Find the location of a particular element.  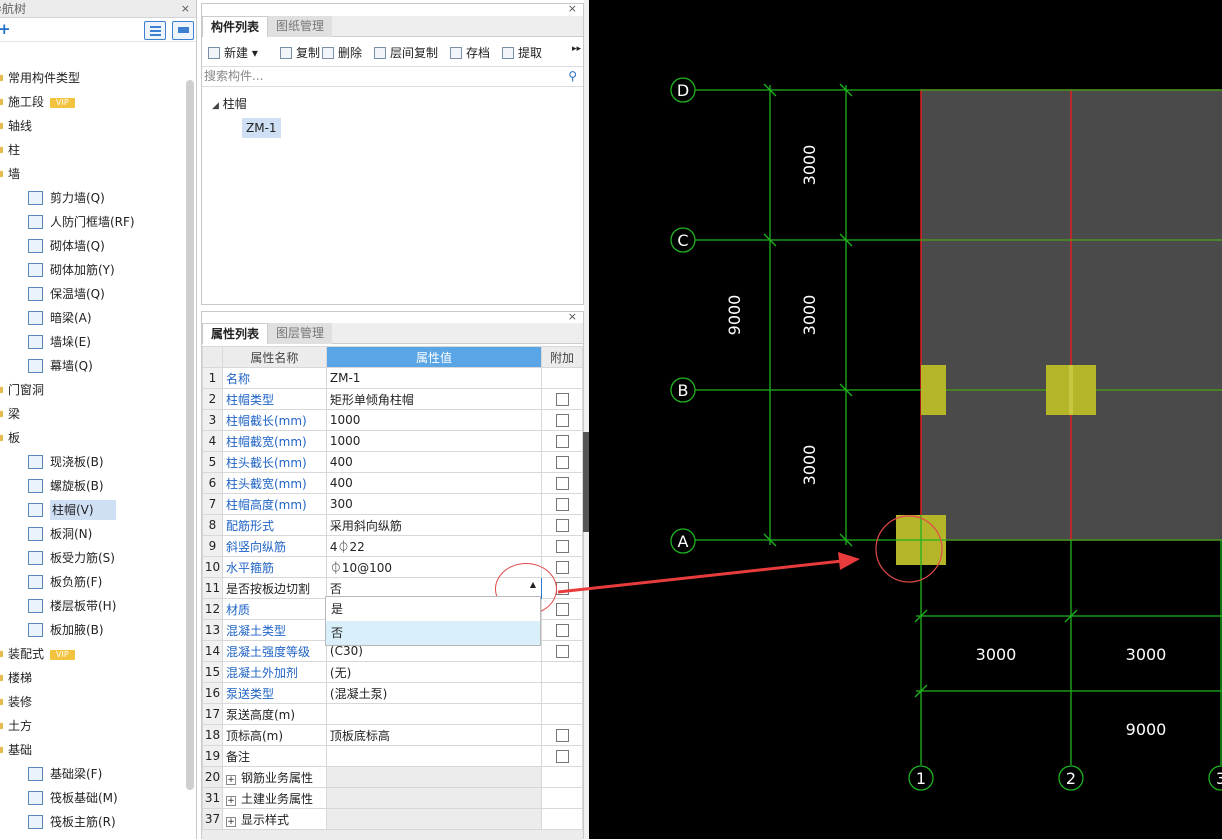

nav-category: 板 is located at coordinates (92, 438).